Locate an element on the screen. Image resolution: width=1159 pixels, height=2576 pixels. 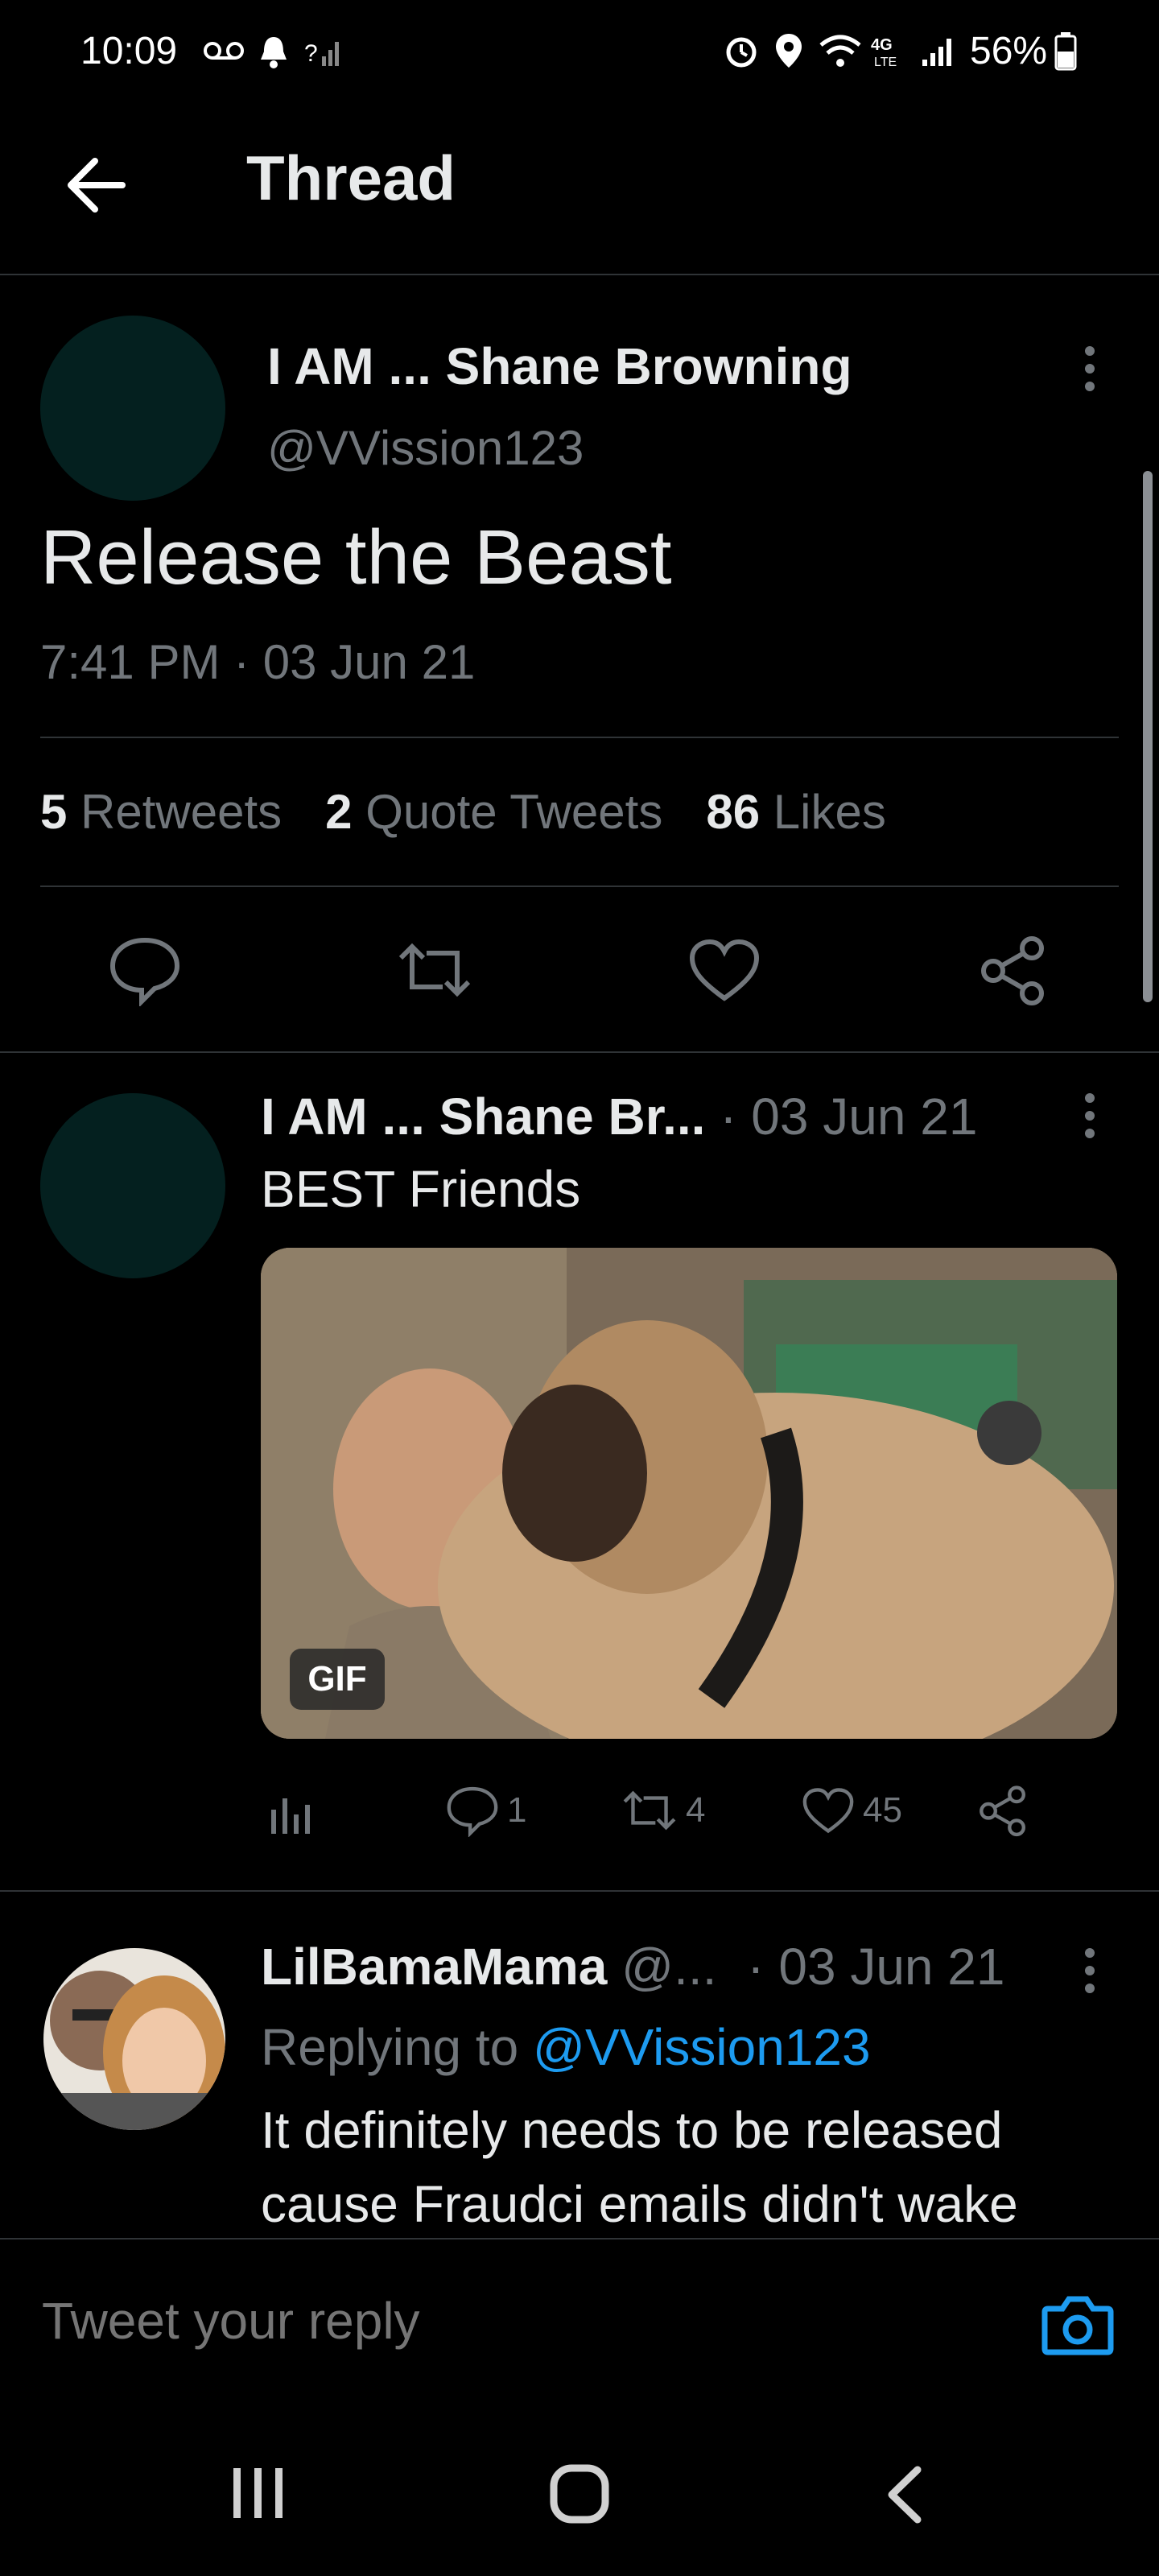
alarm-icon is located at coordinates (741, 53).